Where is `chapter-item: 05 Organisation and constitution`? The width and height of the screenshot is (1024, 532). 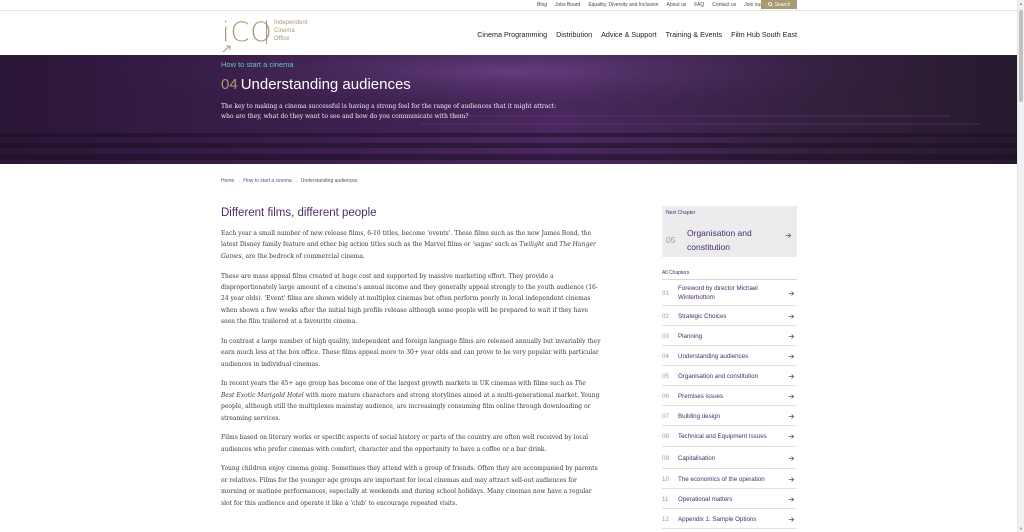
chapter-item: 05 Organisation and constitution is located at coordinates (729, 376).